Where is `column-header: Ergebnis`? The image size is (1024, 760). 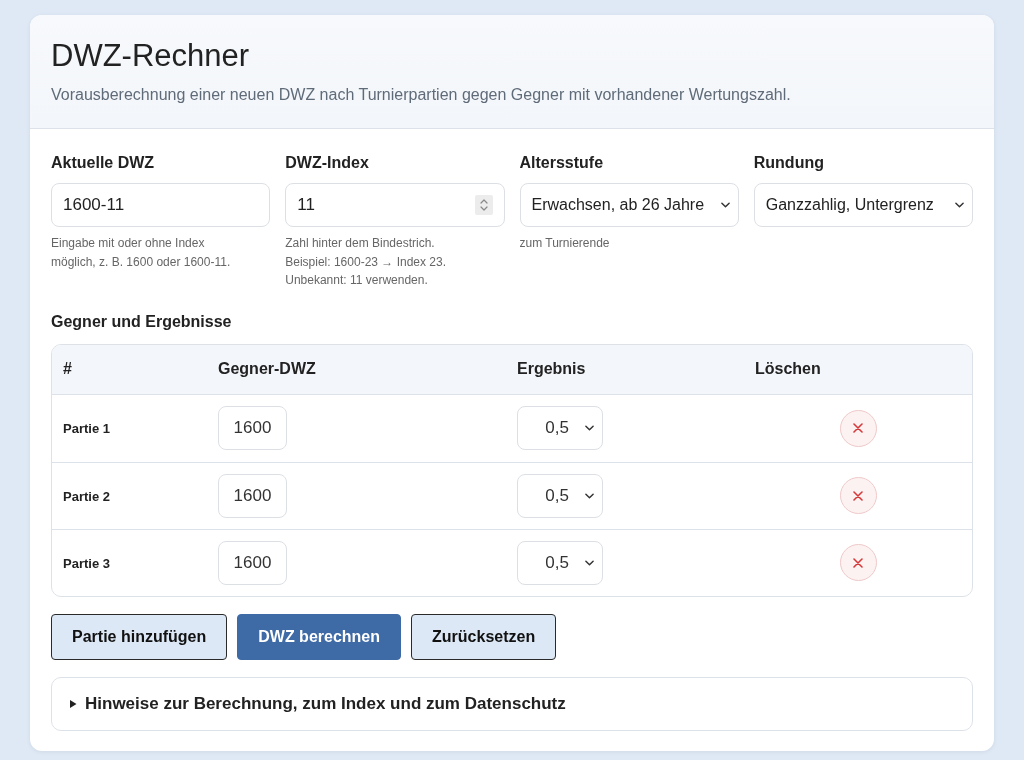
column-header: Ergebnis is located at coordinates (551, 368).